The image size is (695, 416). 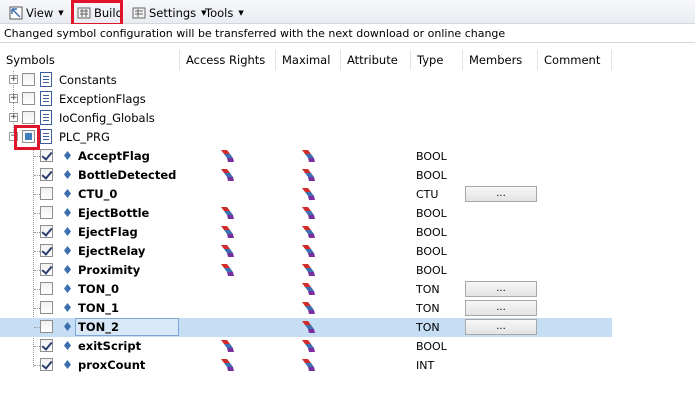 What do you see at coordinates (306, 232) in the screenshot?
I see `variable-row: EjectFlag BOOL` at bounding box center [306, 232].